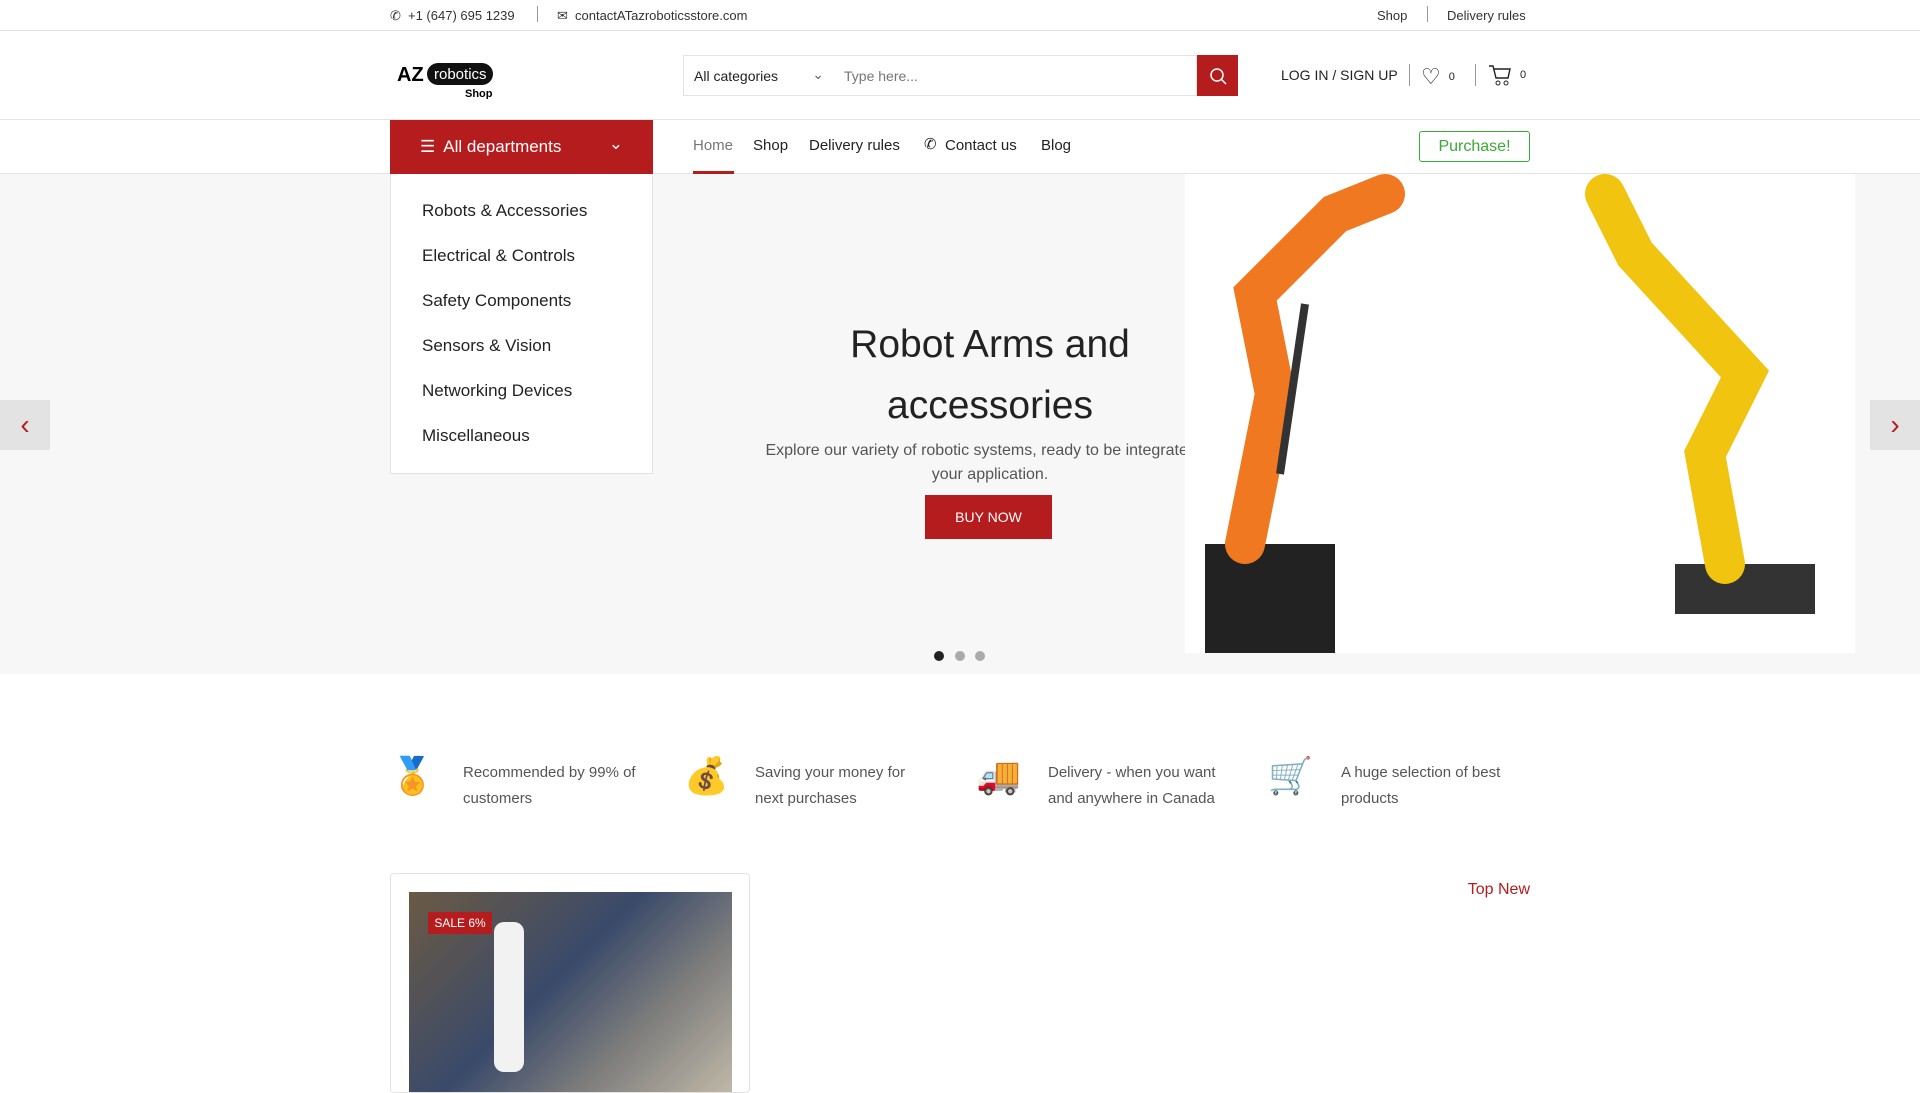  I want to click on feature-saving: Saving your money for next purchases, so click(830, 785).